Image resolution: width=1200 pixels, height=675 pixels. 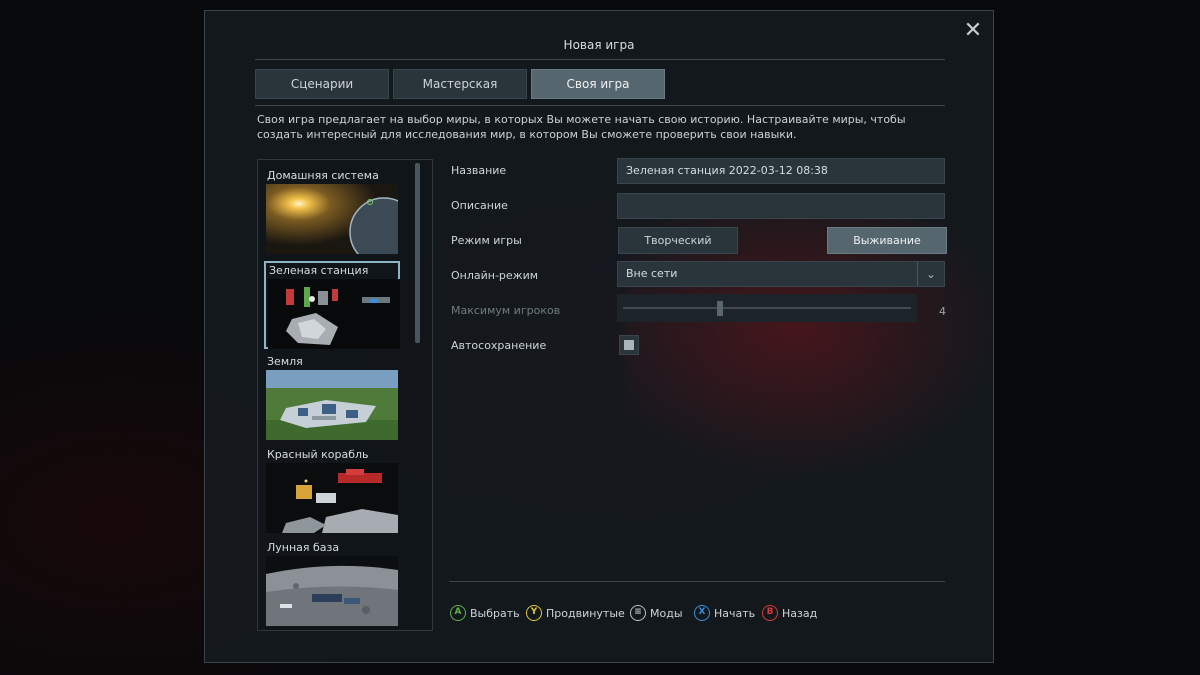 What do you see at coordinates (697, 581) in the screenshot?
I see `footer-divider` at bounding box center [697, 581].